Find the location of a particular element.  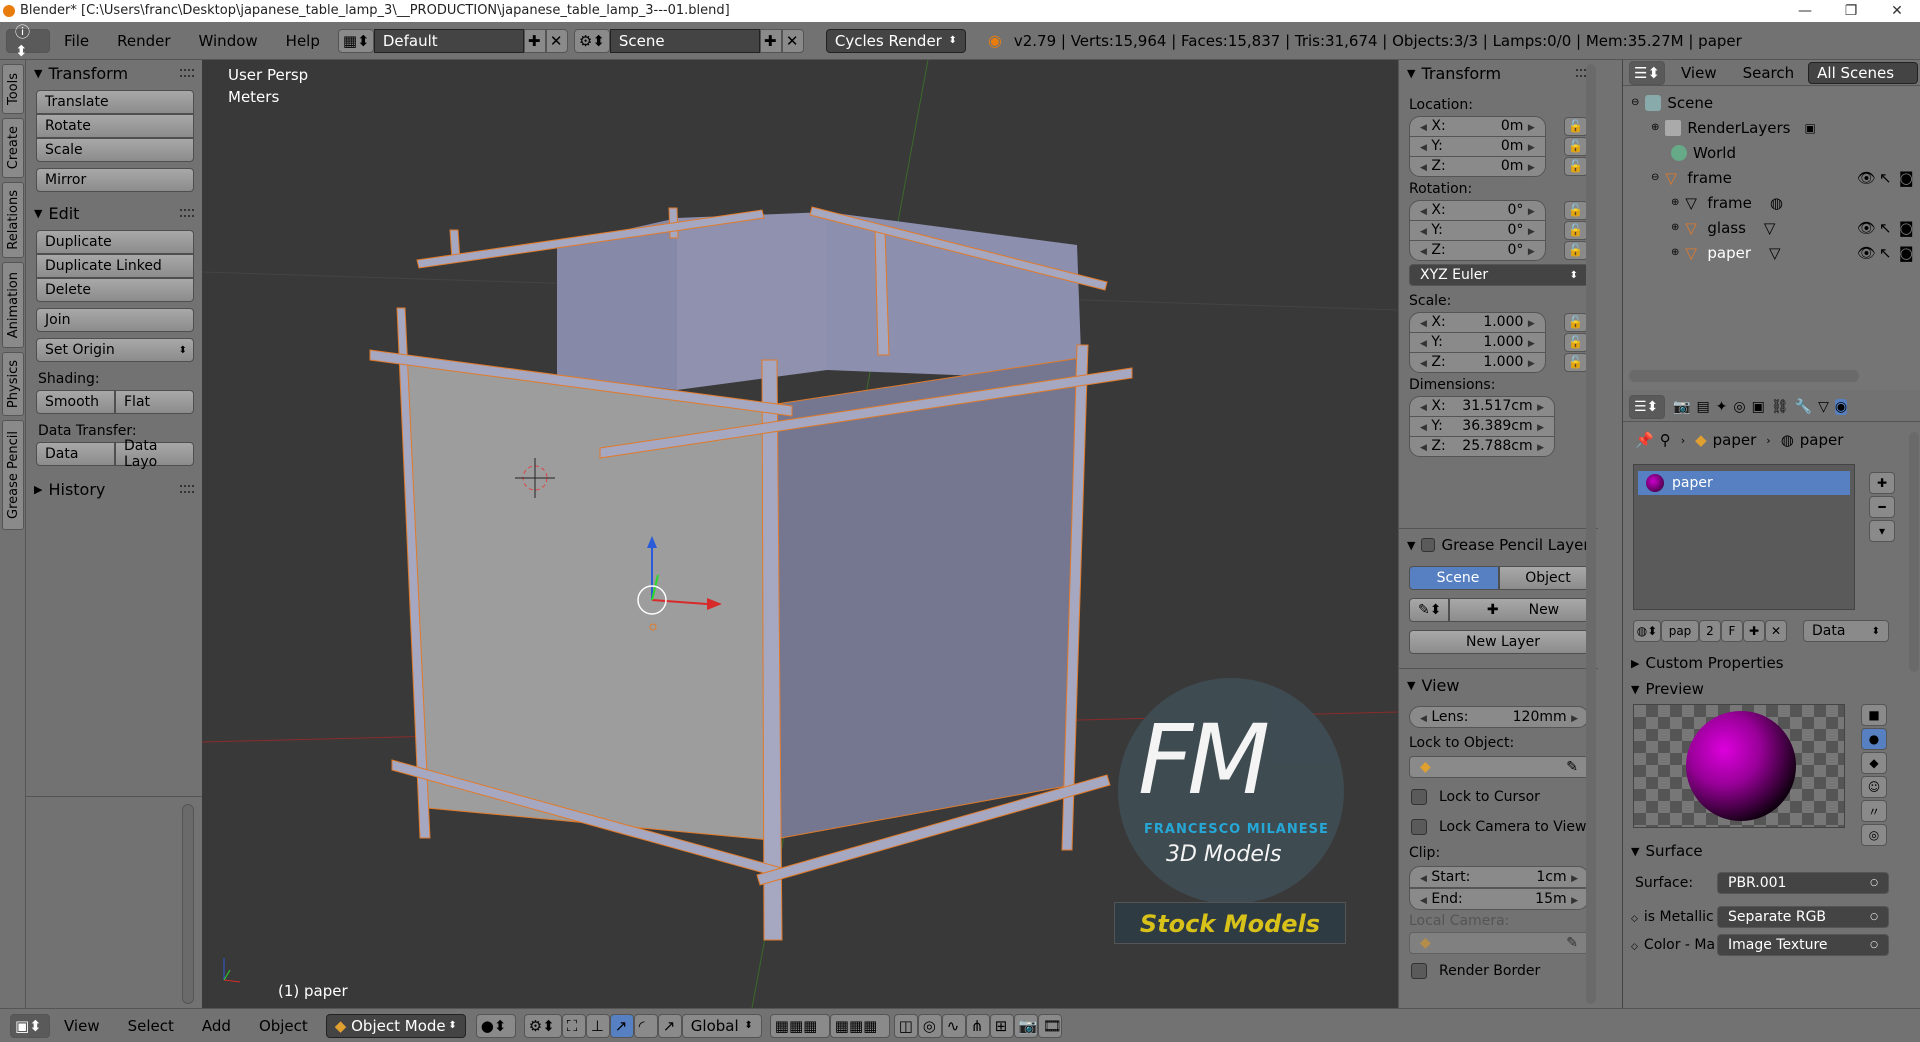

dimensions-y-field: ◀ Y: 36.389cm ▶ is located at coordinates (1482, 426).